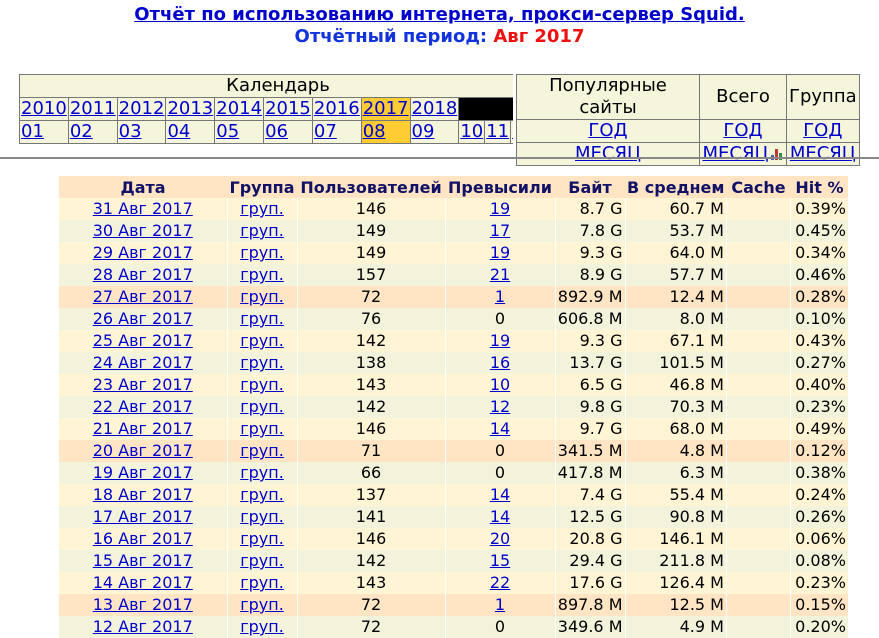 This screenshot has width=879, height=638. I want to click on date-link: 30 Авг 2017, so click(143, 230).